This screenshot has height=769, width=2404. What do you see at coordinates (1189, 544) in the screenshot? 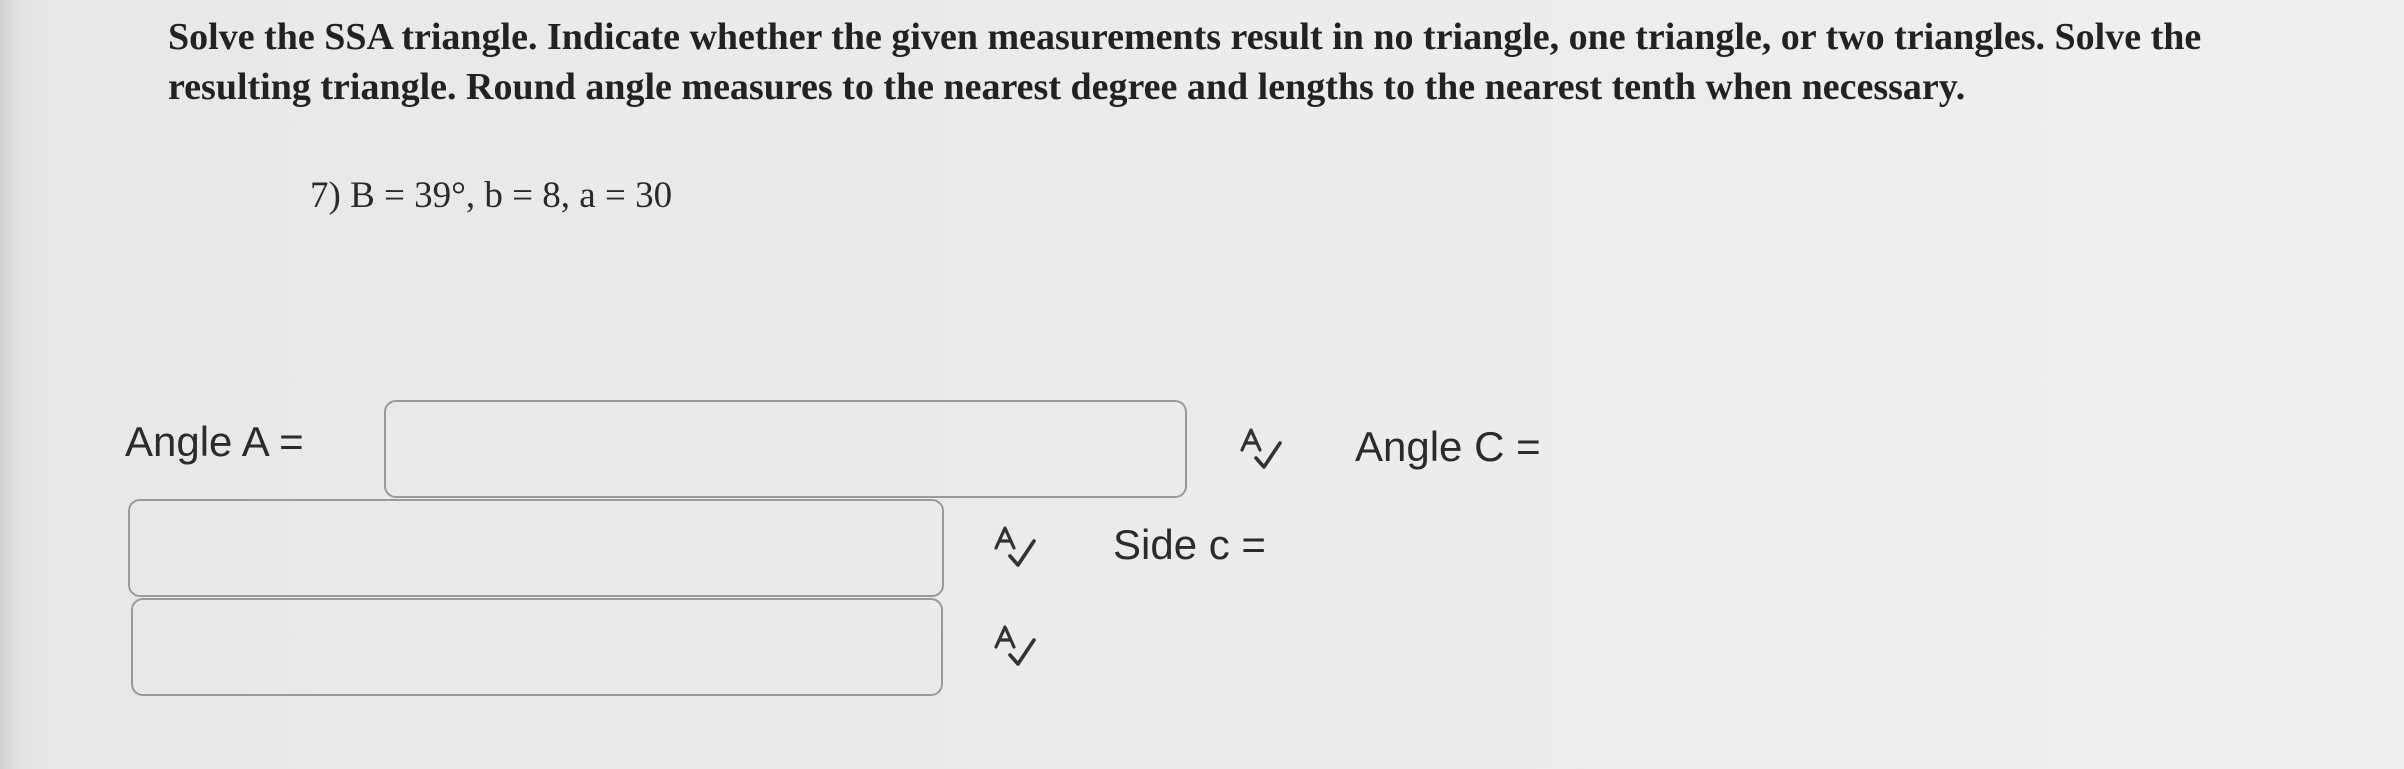
I see `side-c-label: Side c =` at bounding box center [1189, 544].